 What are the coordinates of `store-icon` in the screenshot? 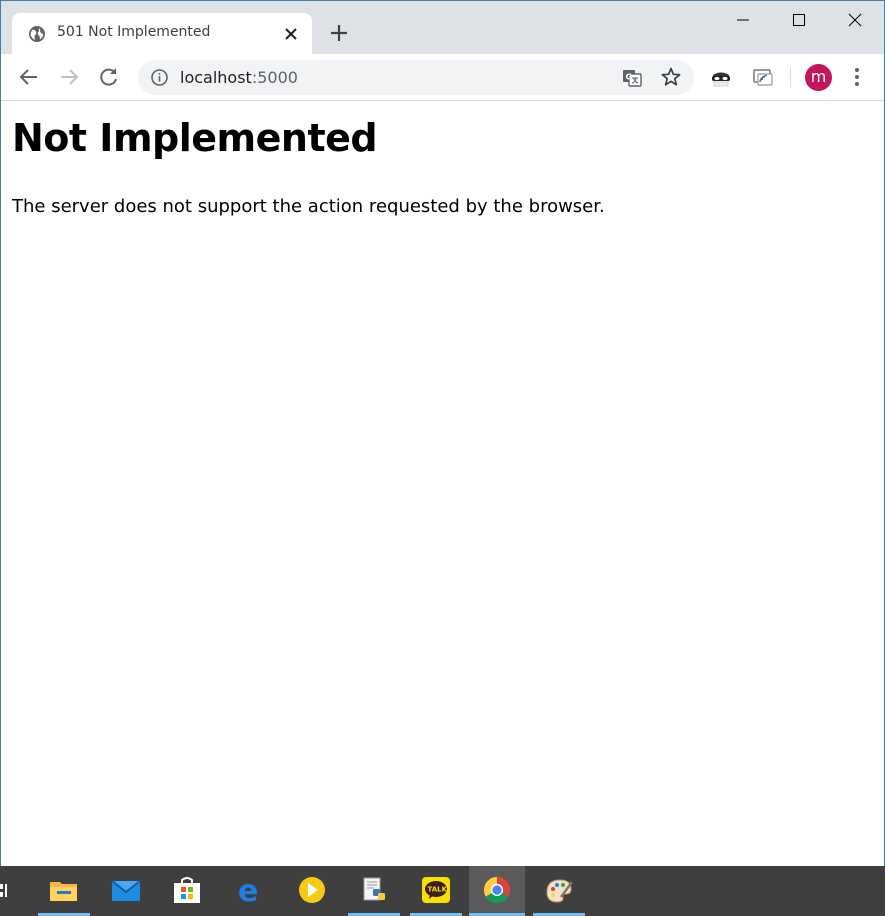 It's located at (187, 890).